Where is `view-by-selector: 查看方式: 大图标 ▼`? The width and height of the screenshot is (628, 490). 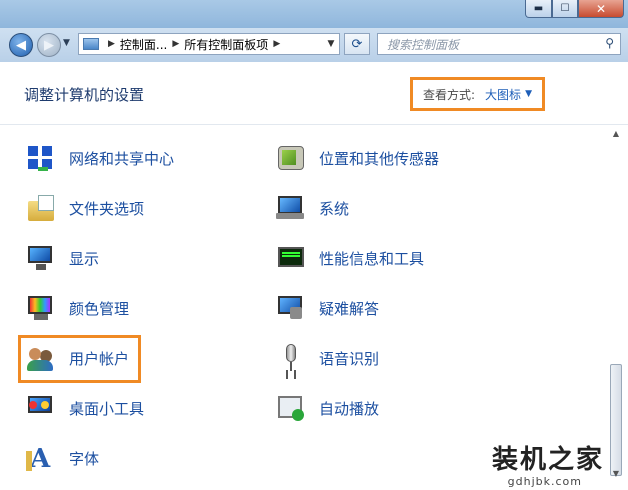 view-by-selector: 查看方式: 大图标 ▼ is located at coordinates (477, 94).